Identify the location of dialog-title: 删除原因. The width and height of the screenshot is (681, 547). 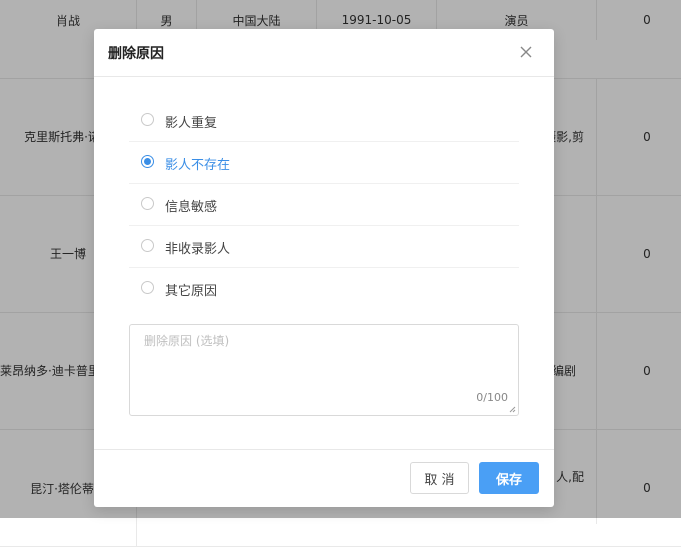
(136, 54).